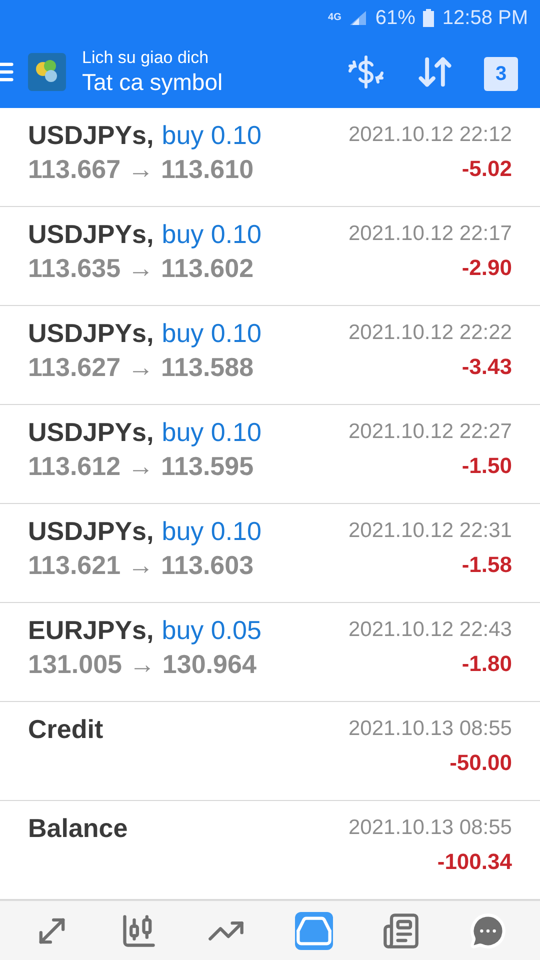 The image size is (540, 960). I want to click on history-row: Credit 2021.10.13 08:55 -50.00, so click(270, 751).